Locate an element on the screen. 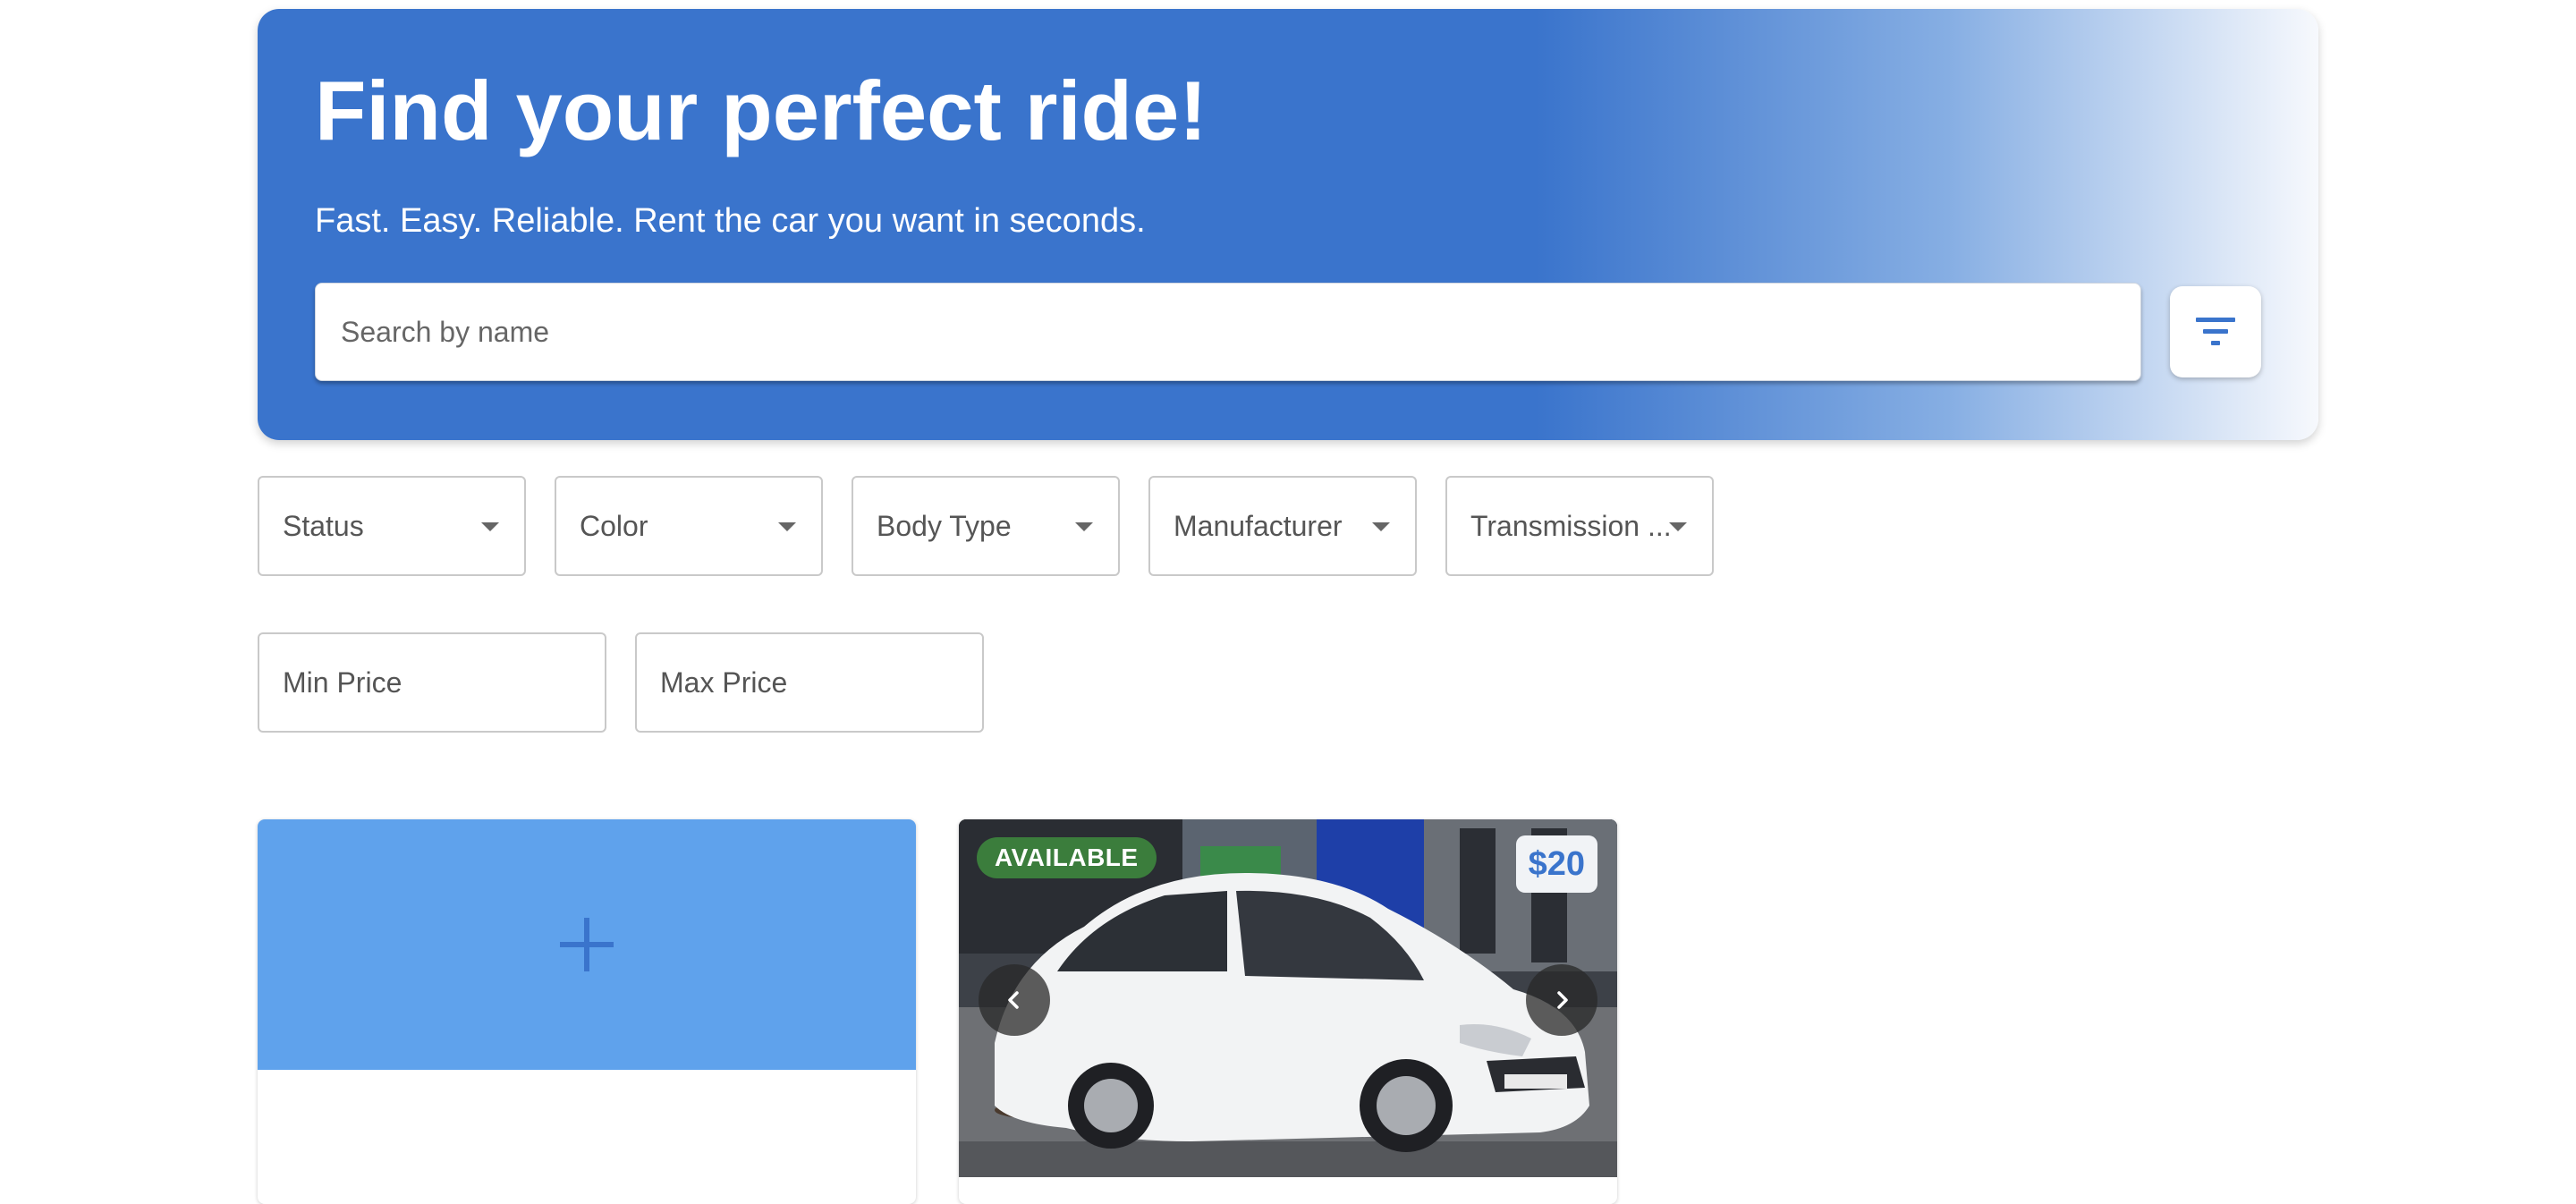 The width and height of the screenshot is (2576, 1204). car-card: AVAILABLE $20 is located at coordinates (1288, 1011).